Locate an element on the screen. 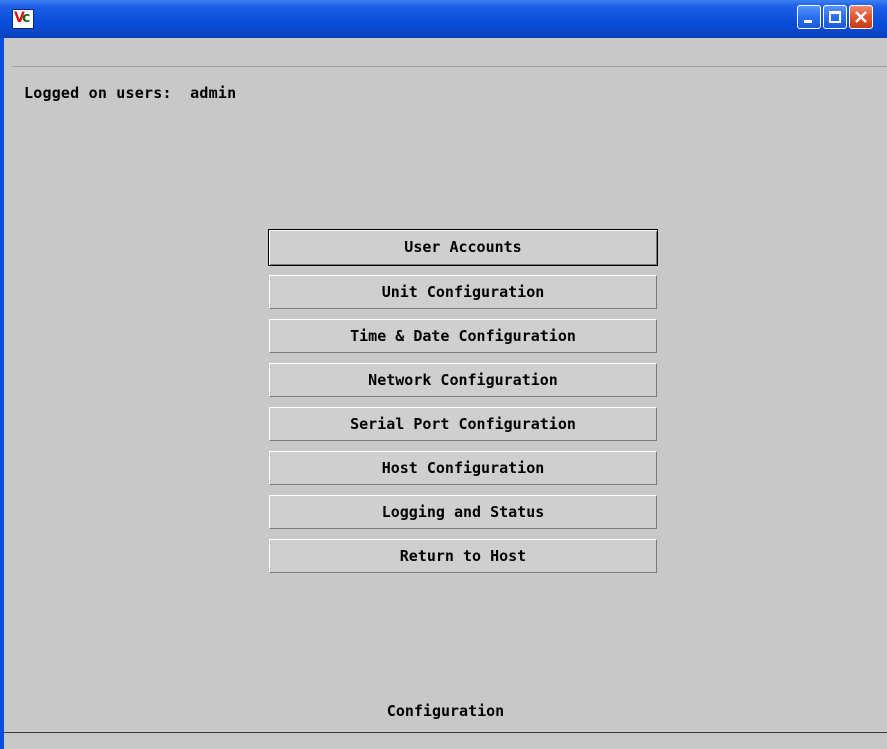 This screenshot has width=887, height=749. maximize-button is located at coordinates (835, 17).